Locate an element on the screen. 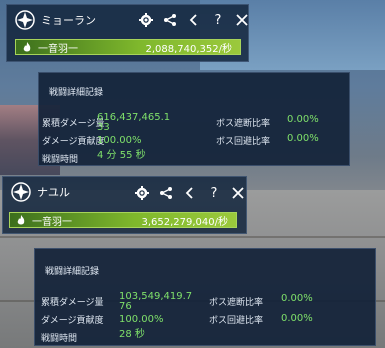 The image size is (385, 348). player-name: ミョーラン is located at coordinates (68, 20).